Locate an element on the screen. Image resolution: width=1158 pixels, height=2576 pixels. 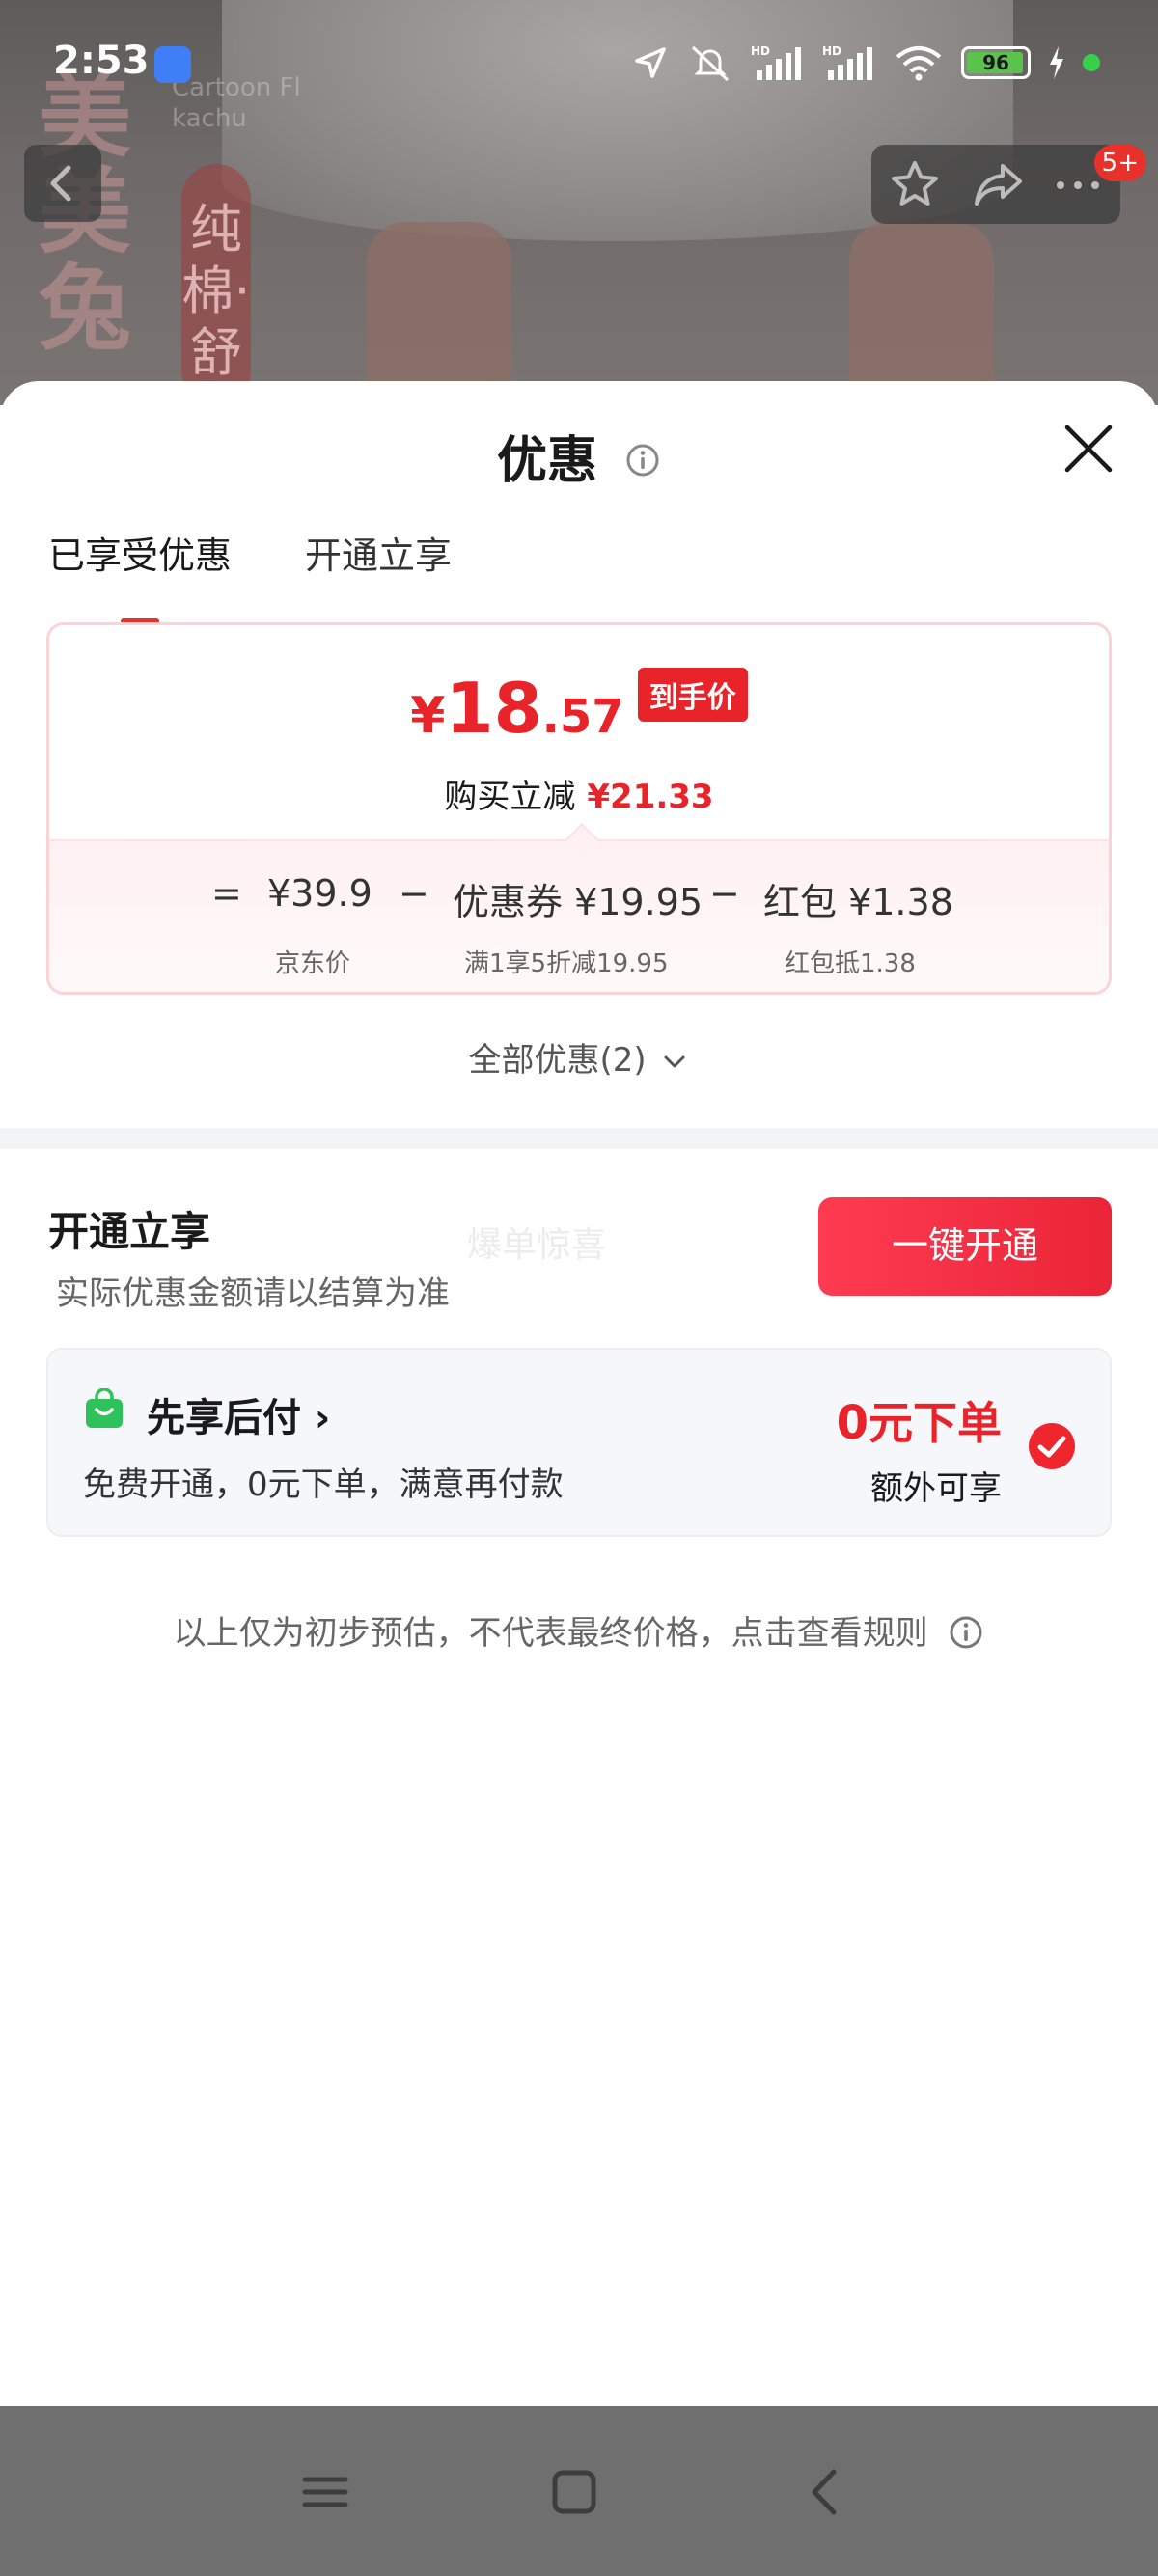
chevron-down-icon is located at coordinates (674, 1061).